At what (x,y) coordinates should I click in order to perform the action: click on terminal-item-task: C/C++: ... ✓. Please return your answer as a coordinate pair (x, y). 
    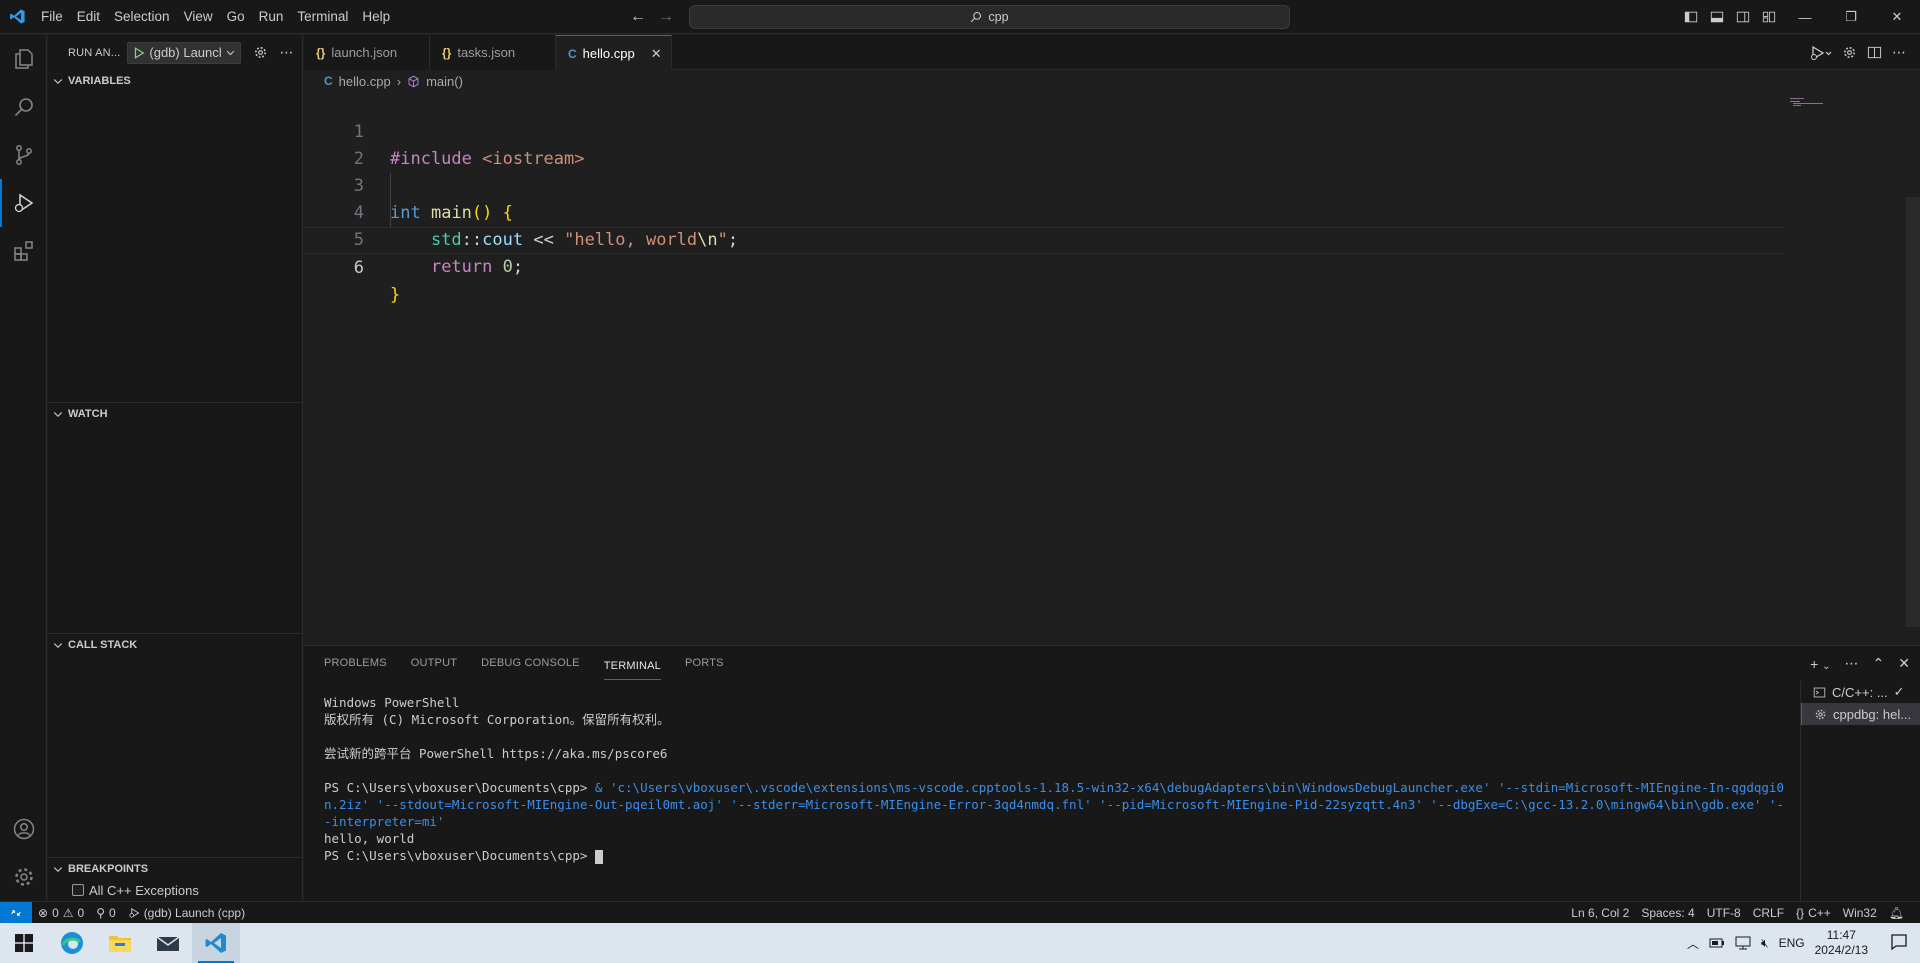
    Looking at the image, I should click on (1860, 692).